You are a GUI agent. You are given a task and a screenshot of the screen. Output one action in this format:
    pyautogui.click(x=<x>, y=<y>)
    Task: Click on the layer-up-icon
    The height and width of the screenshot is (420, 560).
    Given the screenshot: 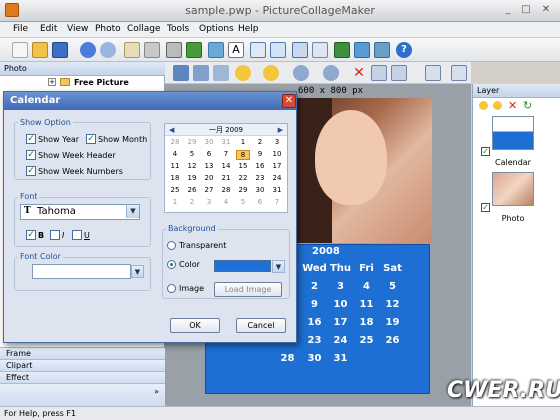 What is the action you would take?
    pyautogui.click(x=483, y=105)
    